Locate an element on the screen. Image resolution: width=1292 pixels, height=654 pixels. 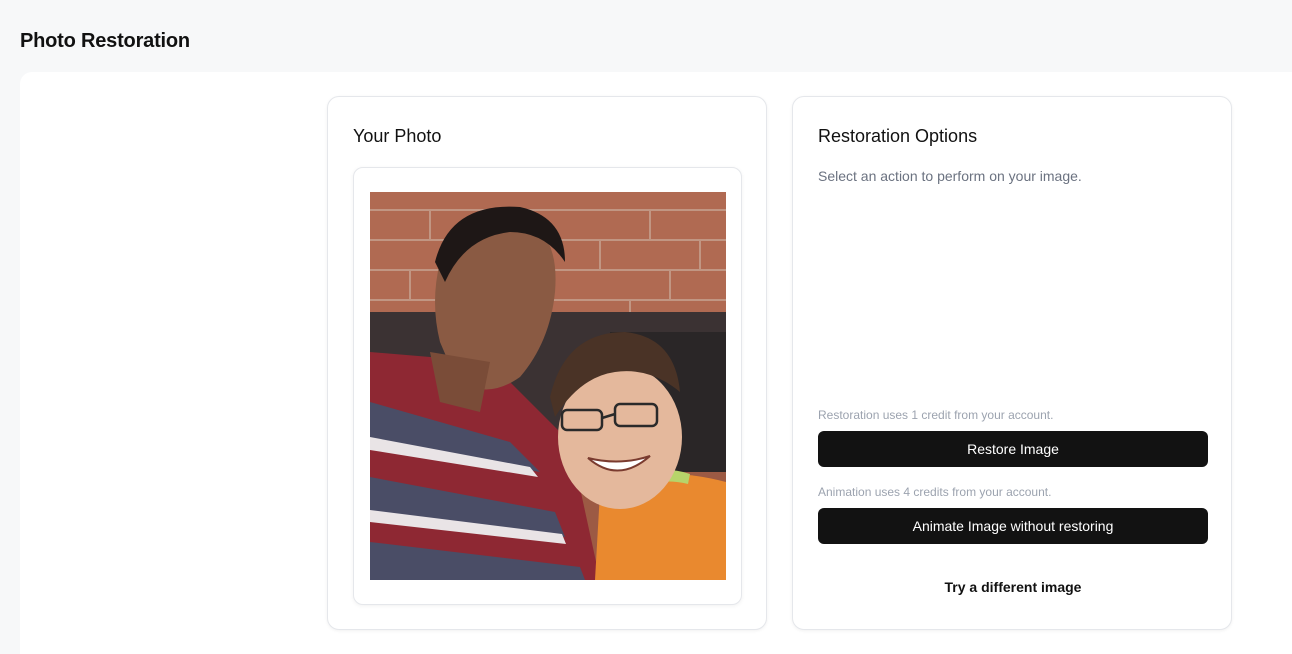
options-card-heading: Restoration Options is located at coordinates (898, 136).